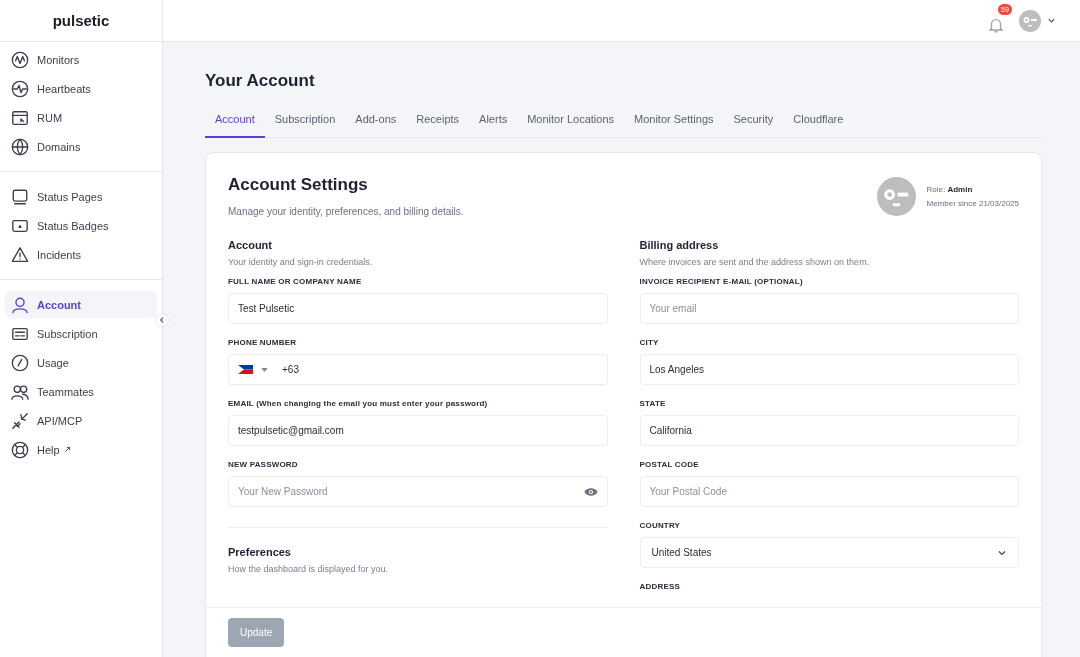  Describe the element at coordinates (376, 125) in the screenshot. I see `tab: Add-ons` at that location.